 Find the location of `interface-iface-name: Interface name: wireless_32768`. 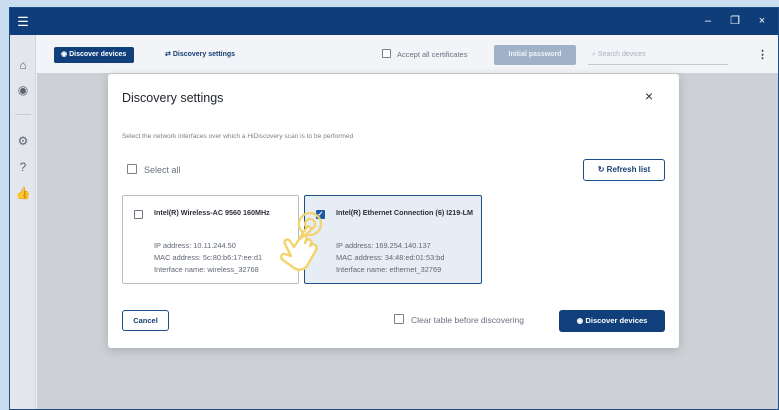

interface-iface-name: Interface name: wireless_32768 is located at coordinates (206, 269).